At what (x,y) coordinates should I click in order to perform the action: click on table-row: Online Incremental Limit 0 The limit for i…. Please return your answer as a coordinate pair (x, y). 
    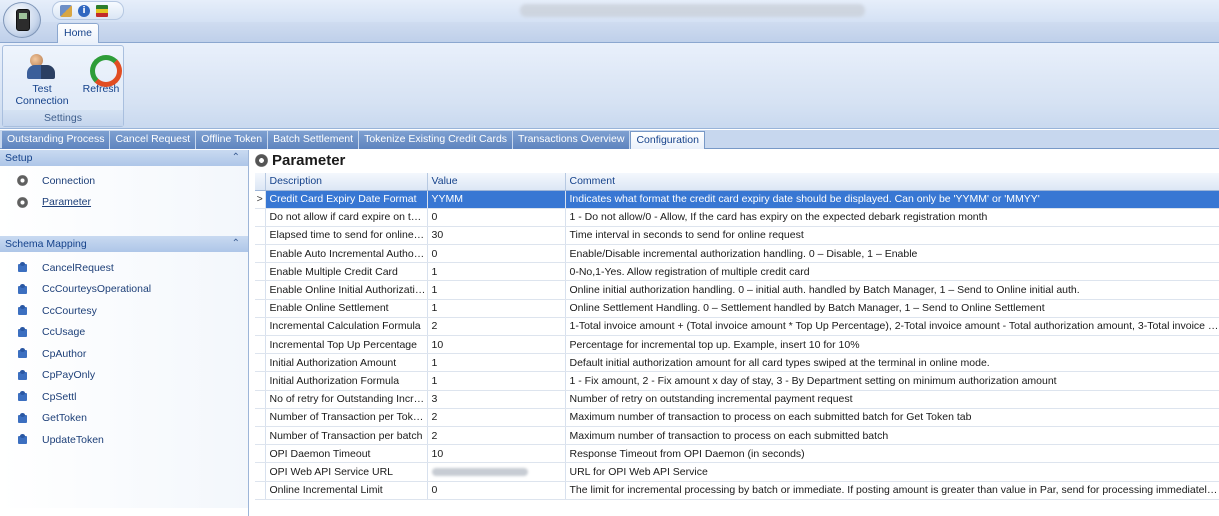
    Looking at the image, I should click on (737, 490).